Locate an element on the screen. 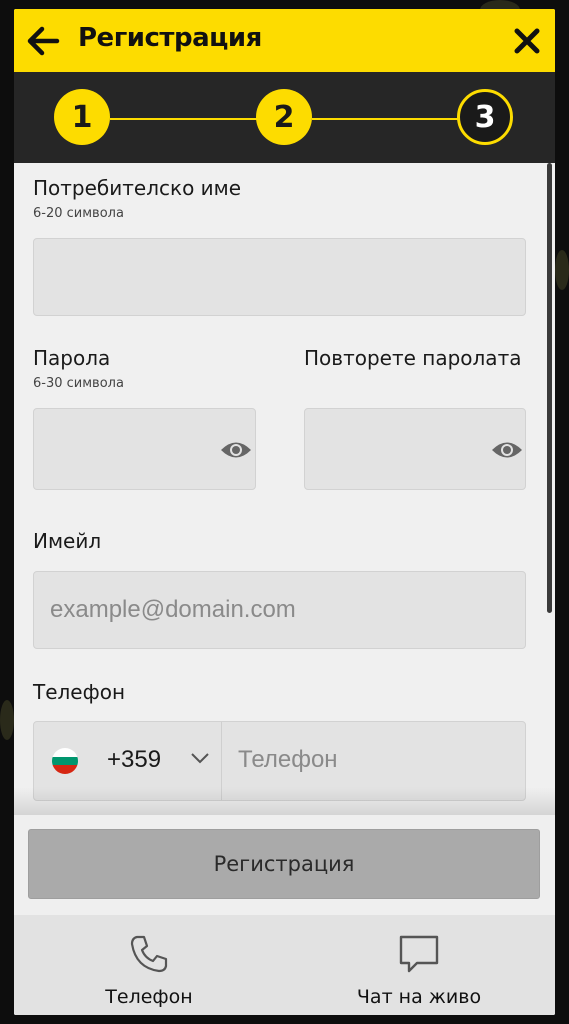  password-repeat-label: Повторете паролата is located at coordinates (413, 358).